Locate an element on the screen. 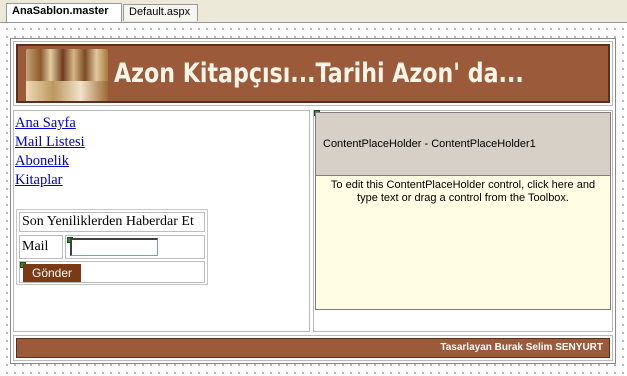 The width and height of the screenshot is (627, 376). nav-link-kitaplar: Kitaplar is located at coordinates (50, 180).